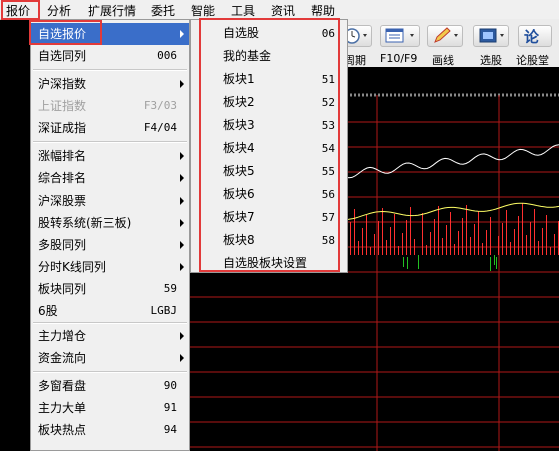 This screenshot has width=559, height=451. What do you see at coordinates (110, 56) in the screenshot?
I see `menu-item-zixuan-tonglie: 自选同列 006` at bounding box center [110, 56].